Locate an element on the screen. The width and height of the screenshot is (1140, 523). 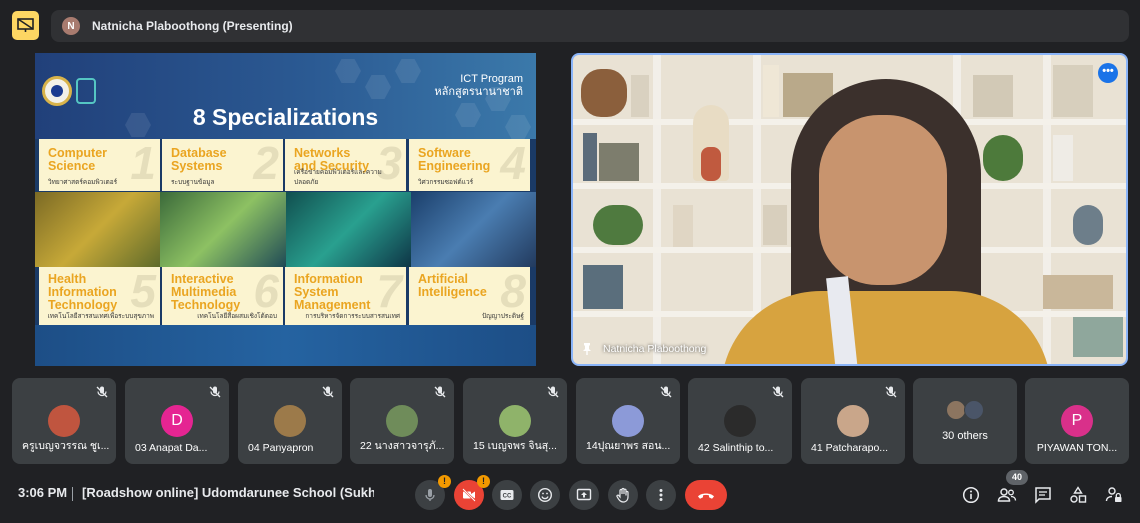
camera-off-icon is located at coordinates (469, 495).